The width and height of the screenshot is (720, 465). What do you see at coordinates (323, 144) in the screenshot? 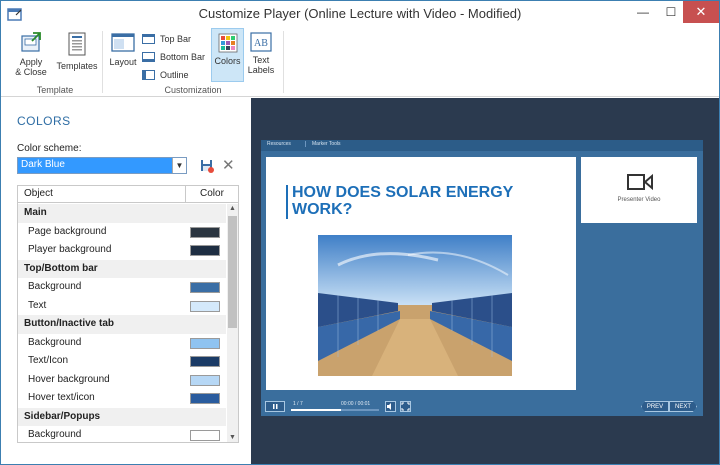
I see `tab-marker-tools: Marker Tools` at bounding box center [323, 144].